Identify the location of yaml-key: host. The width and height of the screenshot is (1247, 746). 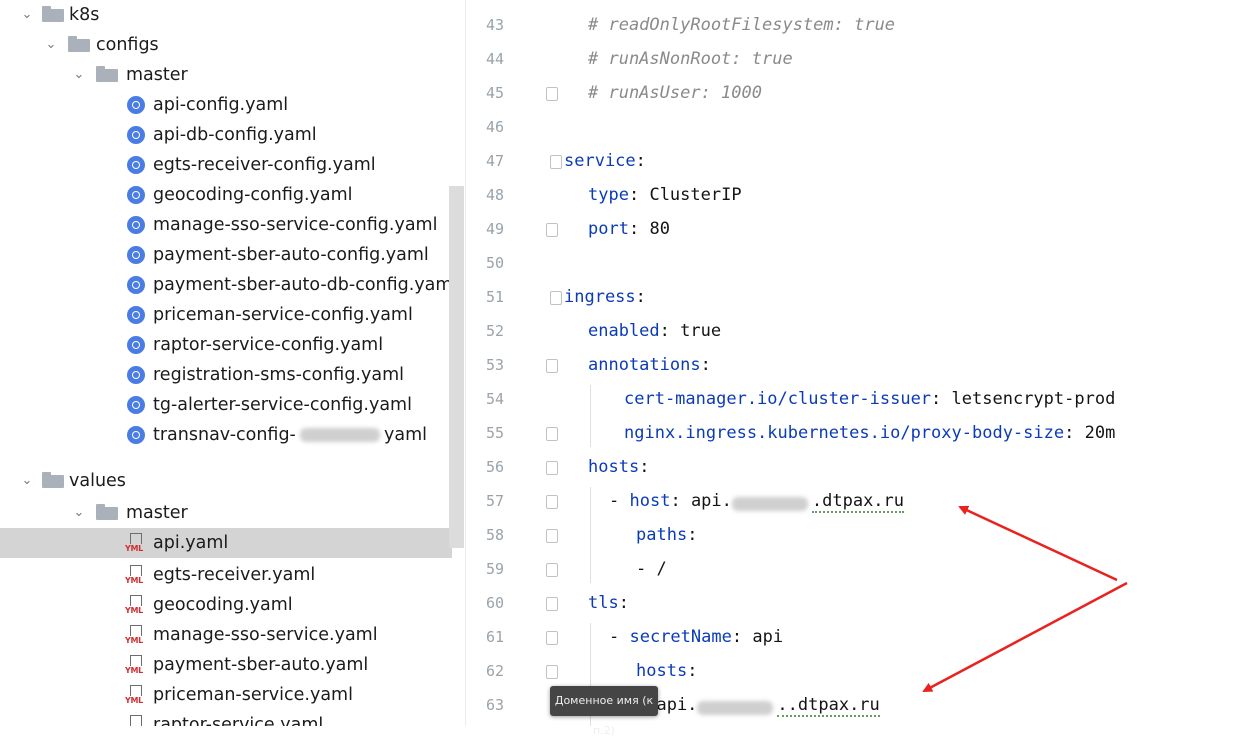
(650, 501).